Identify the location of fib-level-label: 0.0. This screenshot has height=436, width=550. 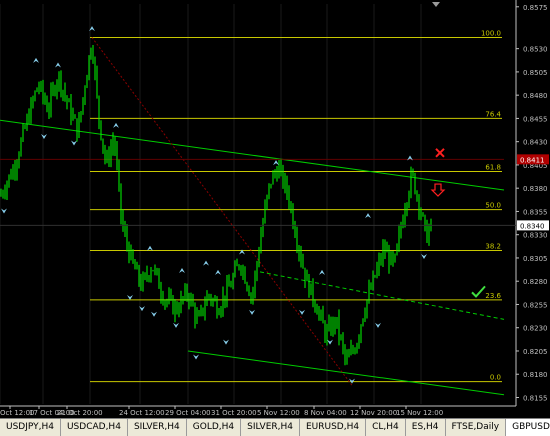
(495, 378).